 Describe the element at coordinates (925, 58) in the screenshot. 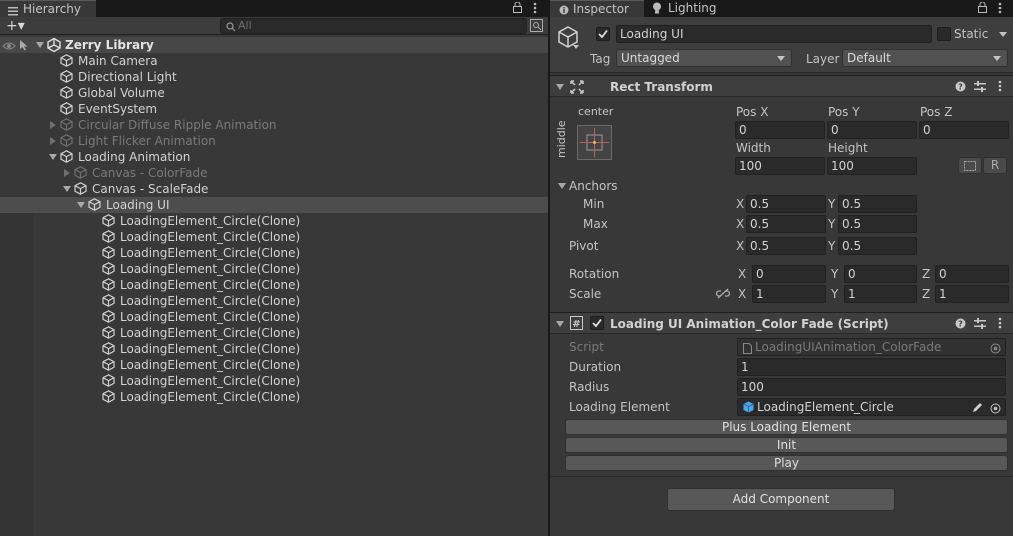

I see `layer-dropdown: Default` at that location.